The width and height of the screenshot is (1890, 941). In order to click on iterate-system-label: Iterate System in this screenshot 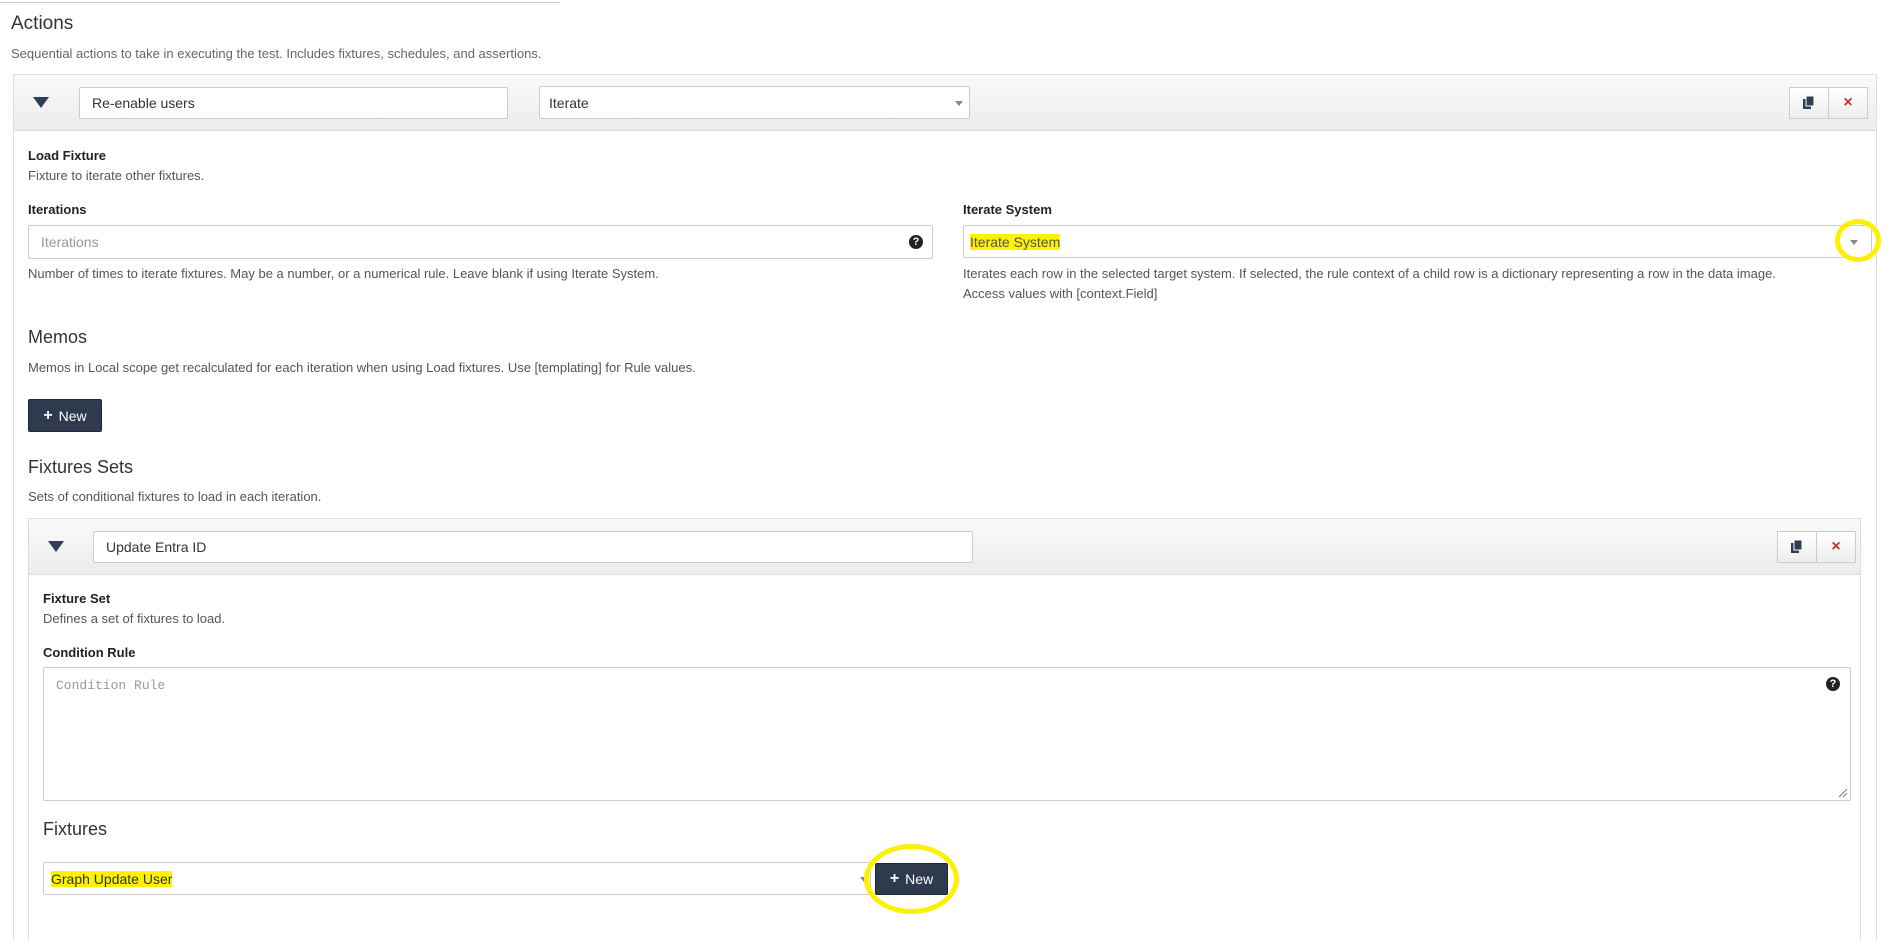, I will do `click(1007, 209)`.